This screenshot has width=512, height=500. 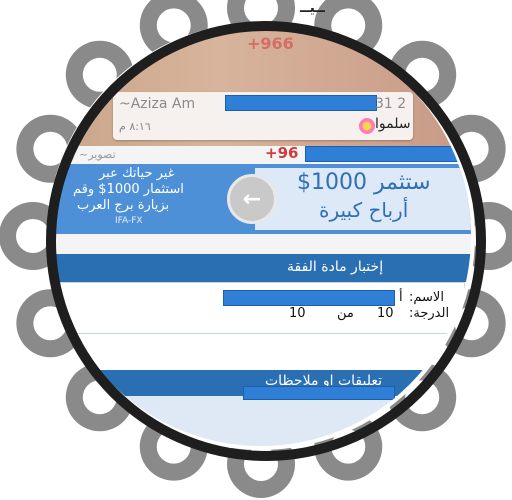 I want to click on ad-right-line-2: أرباح كبيرة, so click(x=364, y=210).